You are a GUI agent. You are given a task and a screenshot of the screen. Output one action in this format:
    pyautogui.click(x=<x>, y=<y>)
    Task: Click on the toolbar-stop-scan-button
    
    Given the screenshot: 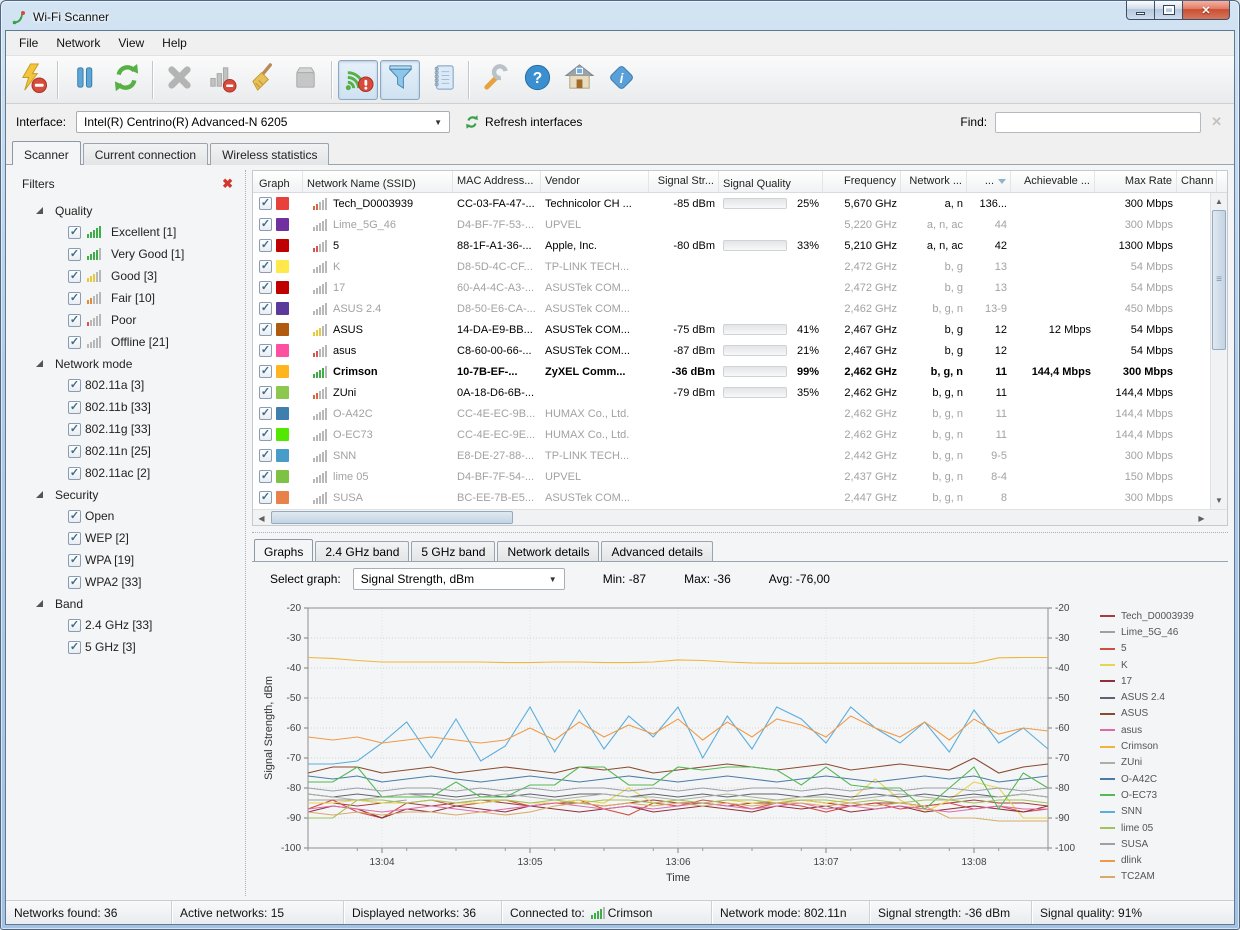 What is the action you would take?
    pyautogui.click(x=31, y=80)
    